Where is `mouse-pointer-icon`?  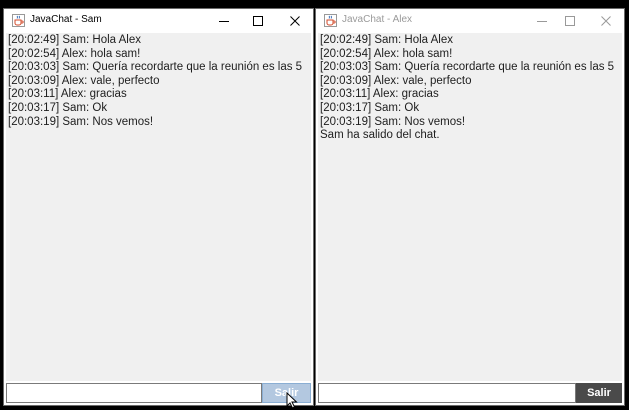 mouse-pointer-icon is located at coordinates (292, 400).